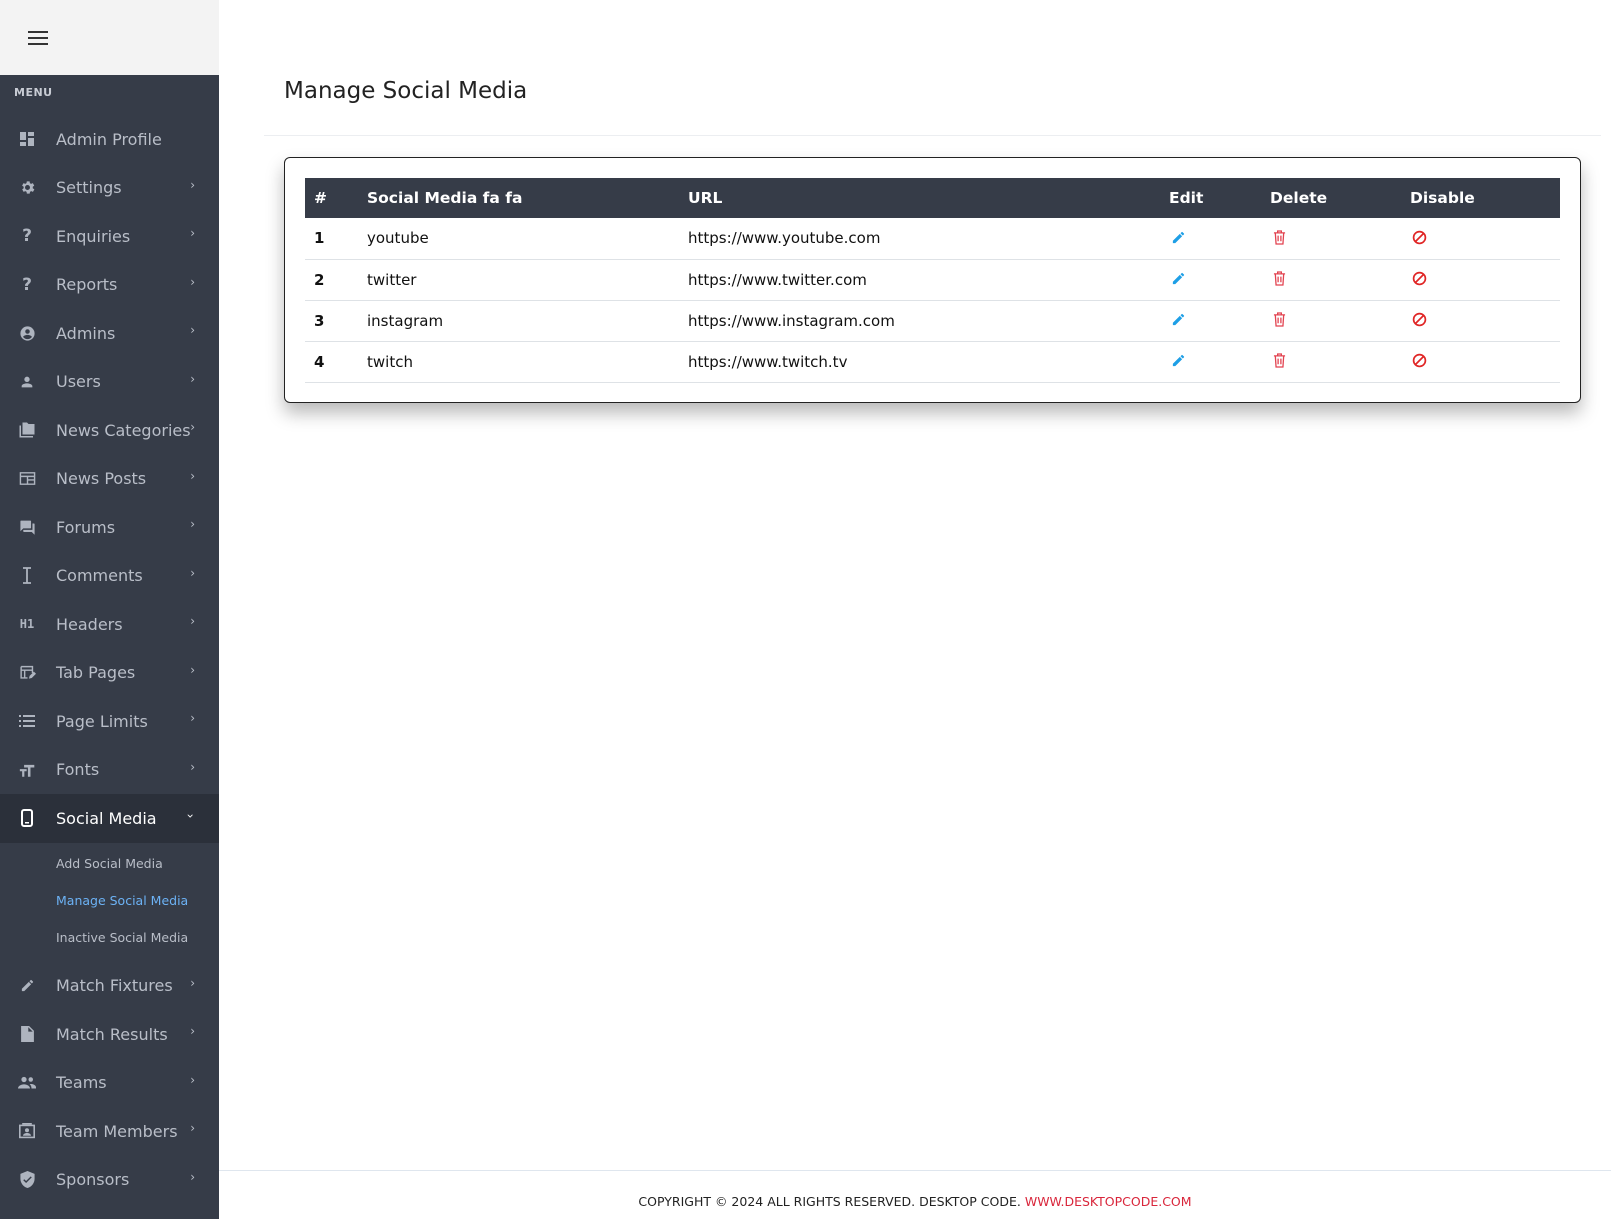  What do you see at coordinates (27, 576) in the screenshot?
I see `text-cursor-icon` at bounding box center [27, 576].